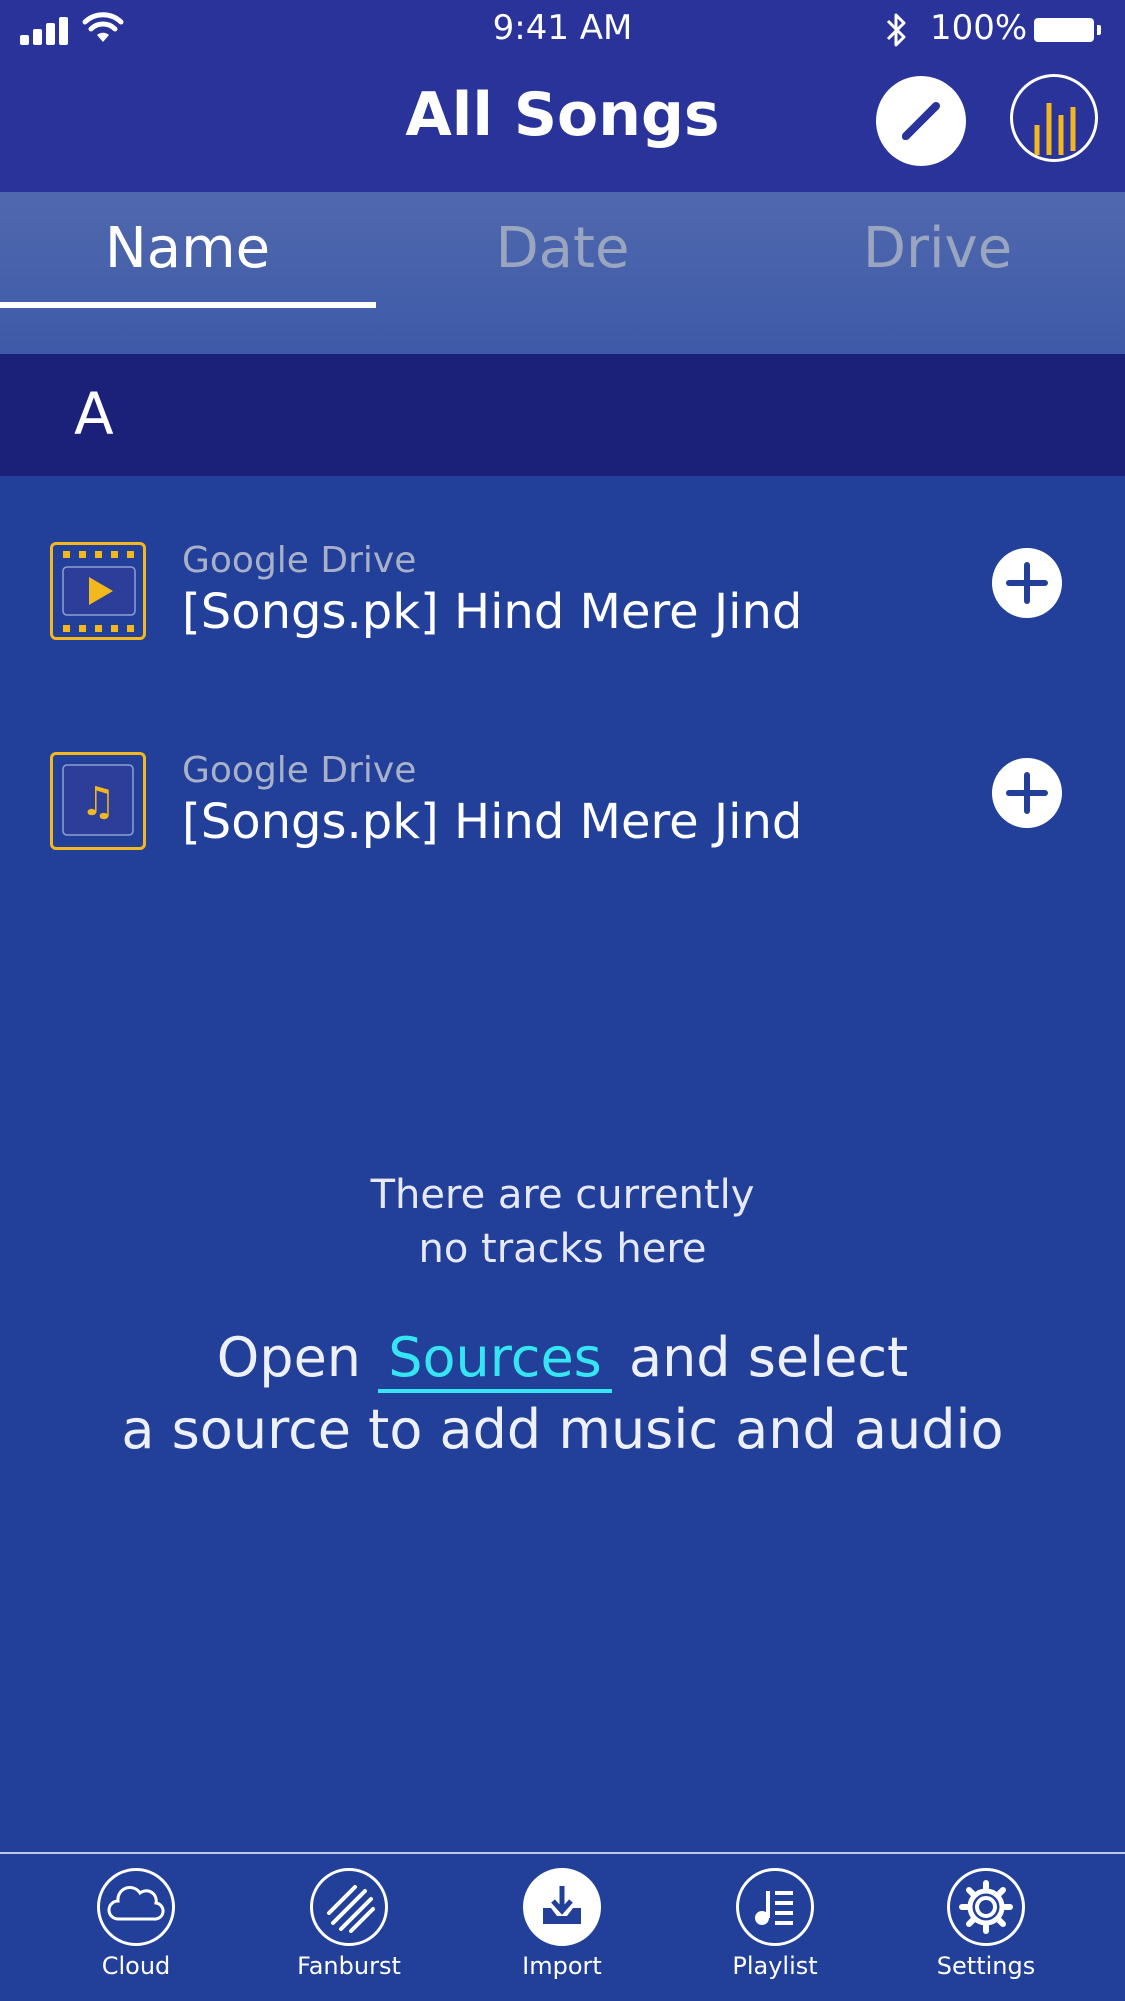  I want to click on import-icon, so click(562, 1907).